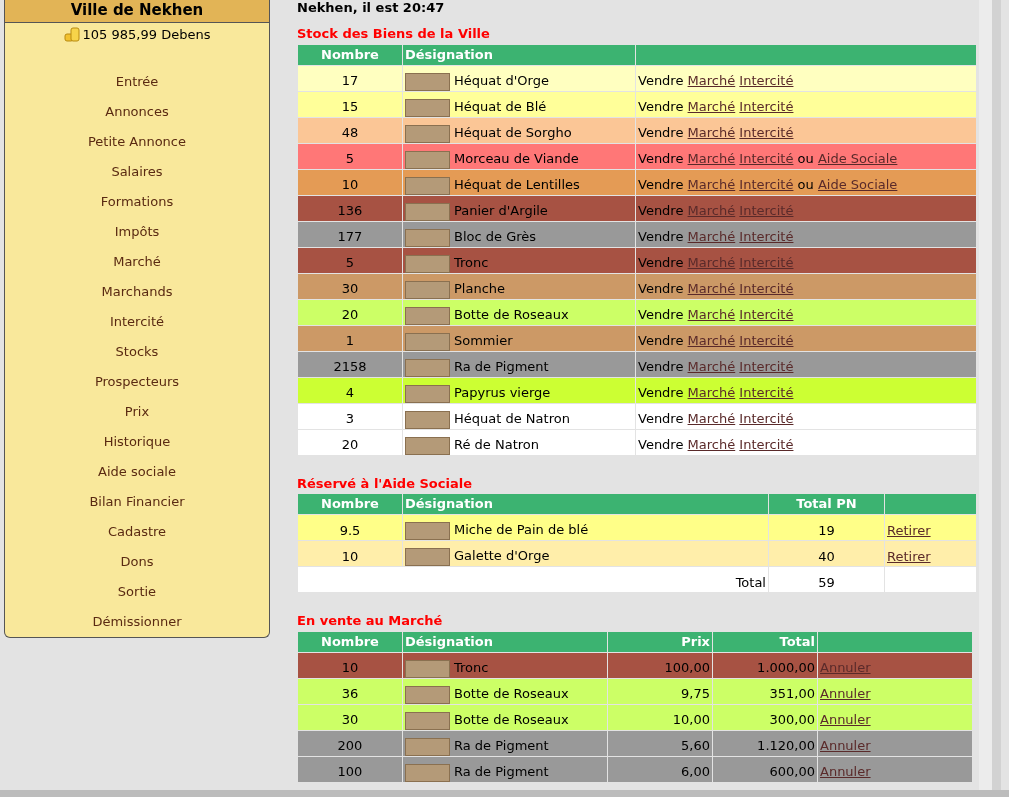  Describe the element at coordinates (350, 444) in the screenshot. I see `table-cell: 20` at that location.